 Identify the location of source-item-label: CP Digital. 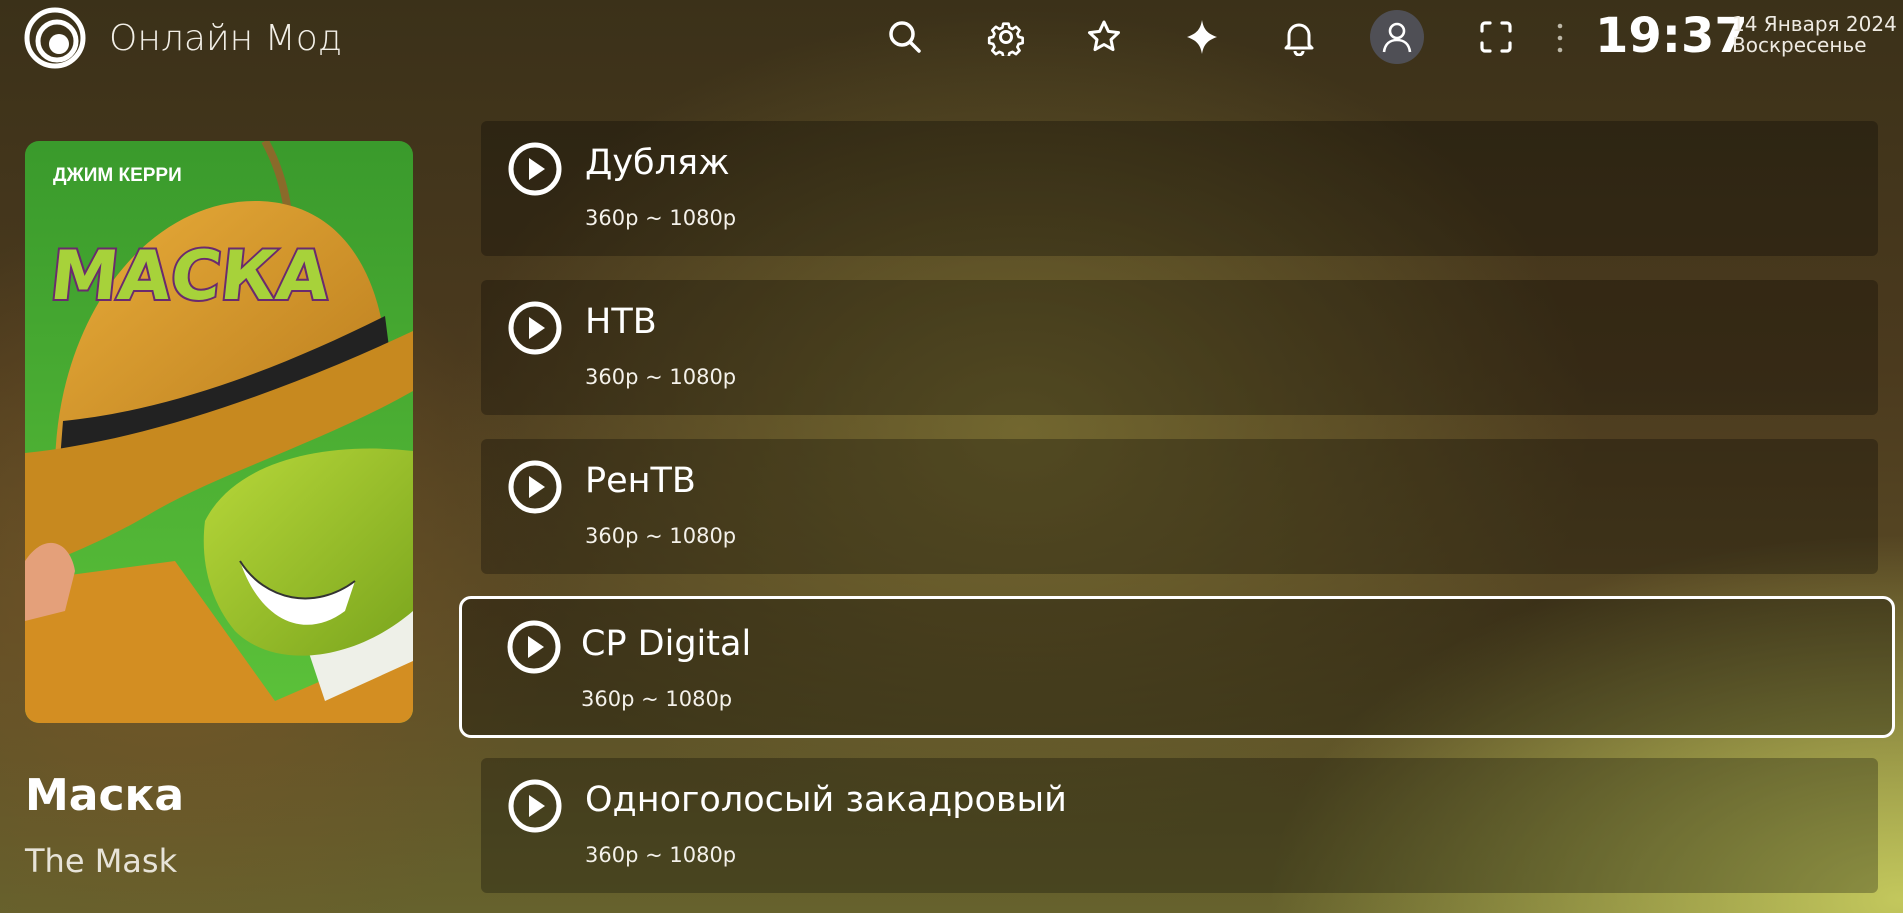
(666, 644).